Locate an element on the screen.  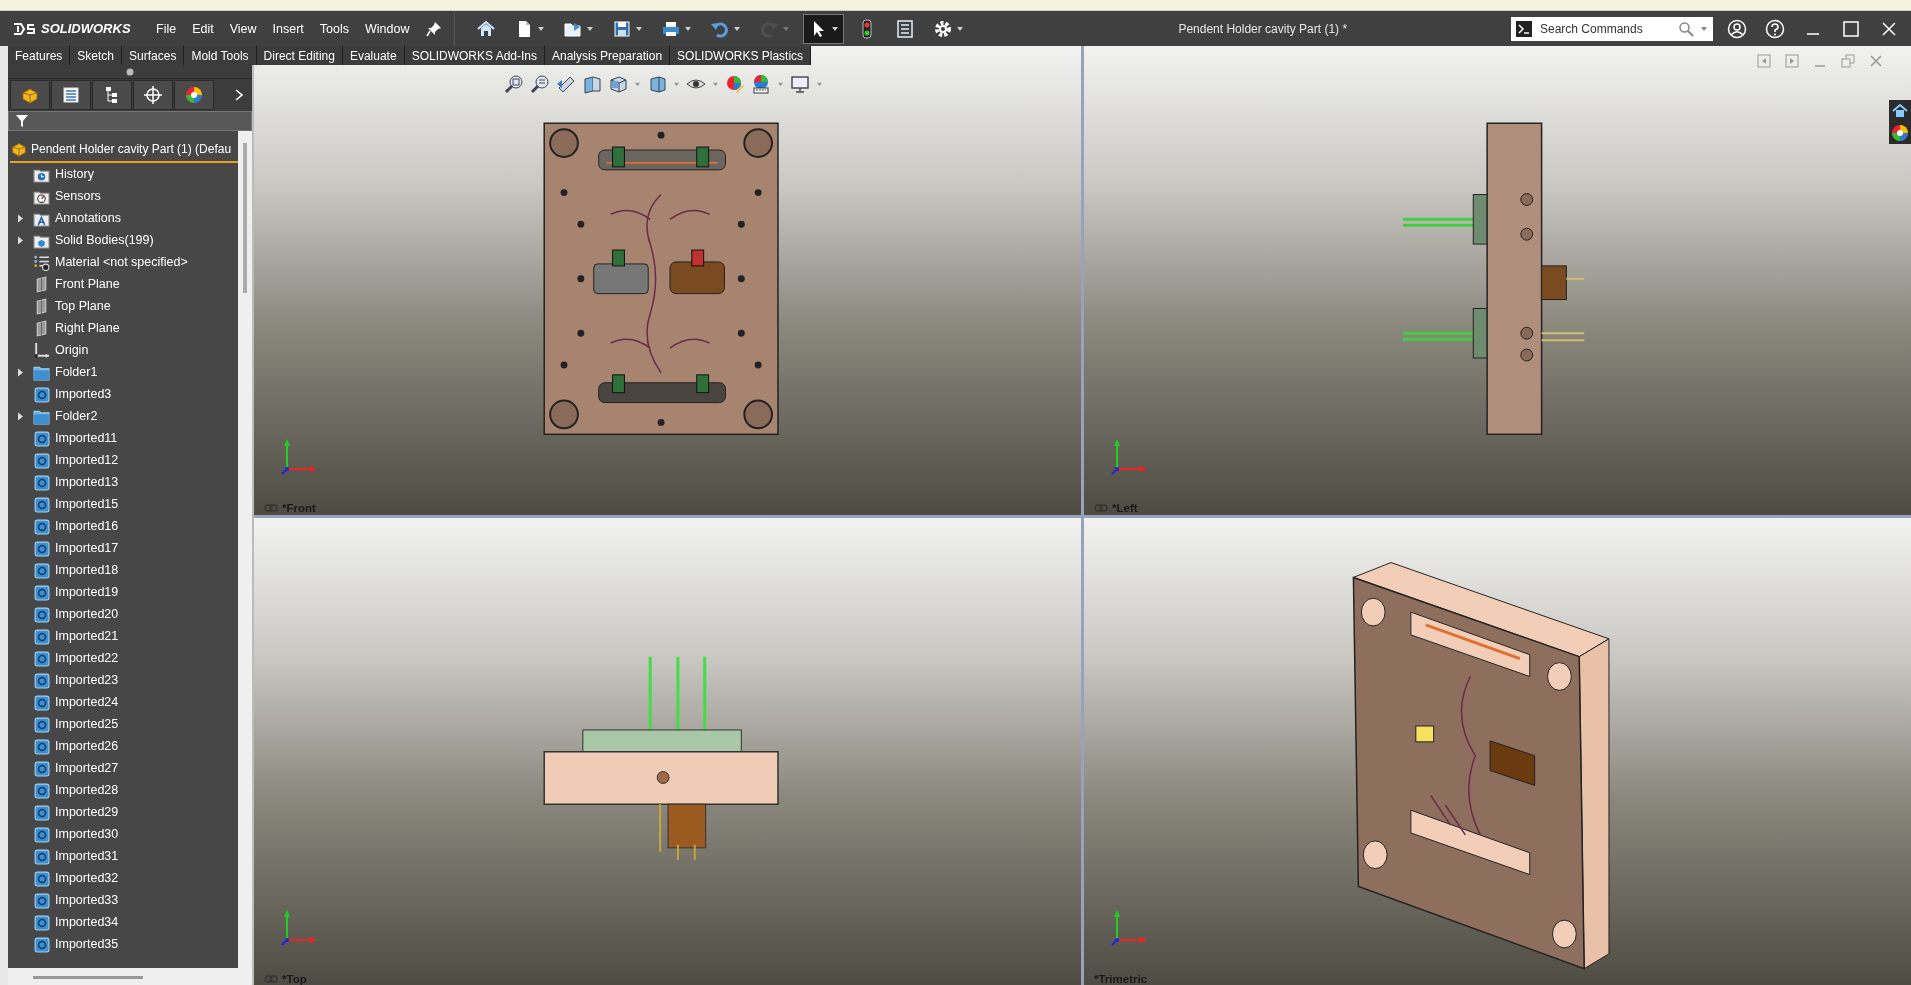
tree-item: Solid Bodies(199) is located at coordinates (104, 240).